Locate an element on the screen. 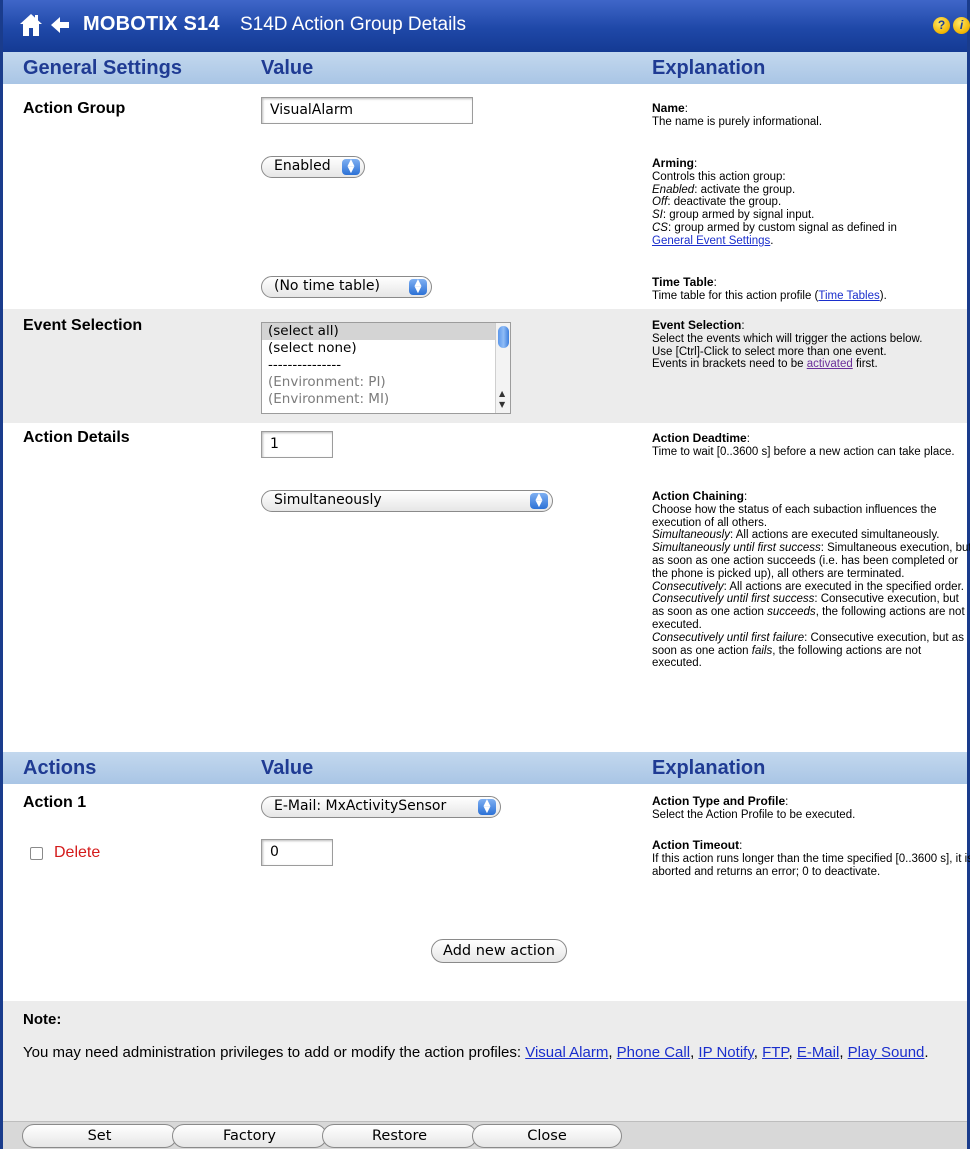 The width and height of the screenshot is (970, 1149). help-icon: ? is located at coordinates (941, 25).